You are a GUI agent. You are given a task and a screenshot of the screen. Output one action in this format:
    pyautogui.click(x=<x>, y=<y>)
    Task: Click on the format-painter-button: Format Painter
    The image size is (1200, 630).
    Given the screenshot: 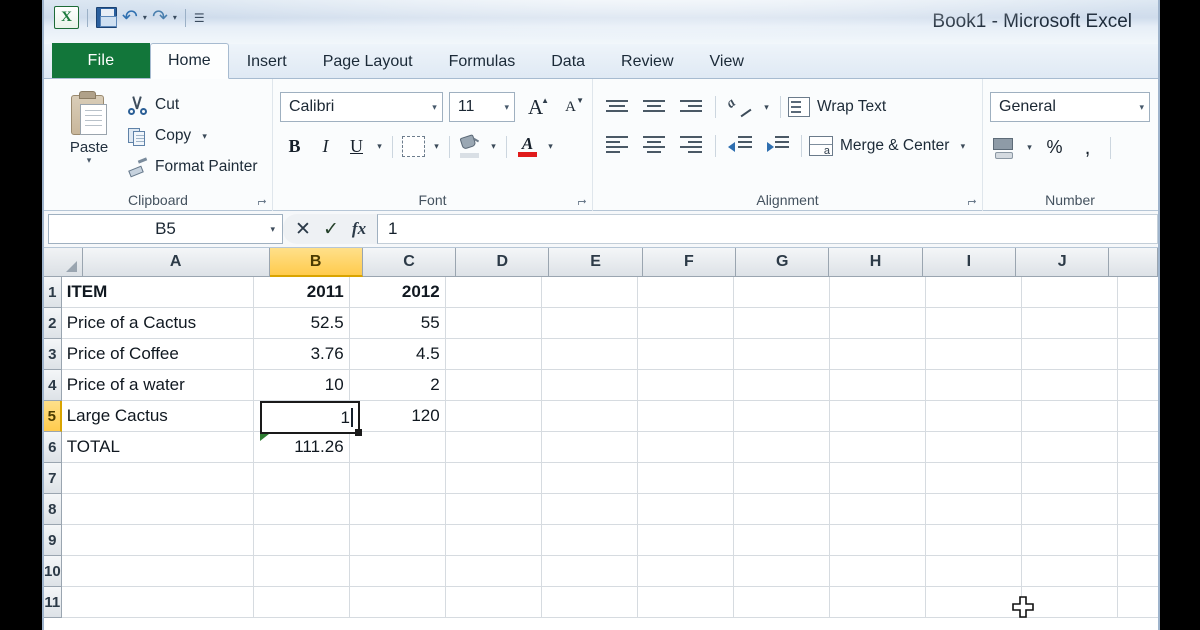 What is the action you would take?
    pyautogui.click(x=192, y=167)
    